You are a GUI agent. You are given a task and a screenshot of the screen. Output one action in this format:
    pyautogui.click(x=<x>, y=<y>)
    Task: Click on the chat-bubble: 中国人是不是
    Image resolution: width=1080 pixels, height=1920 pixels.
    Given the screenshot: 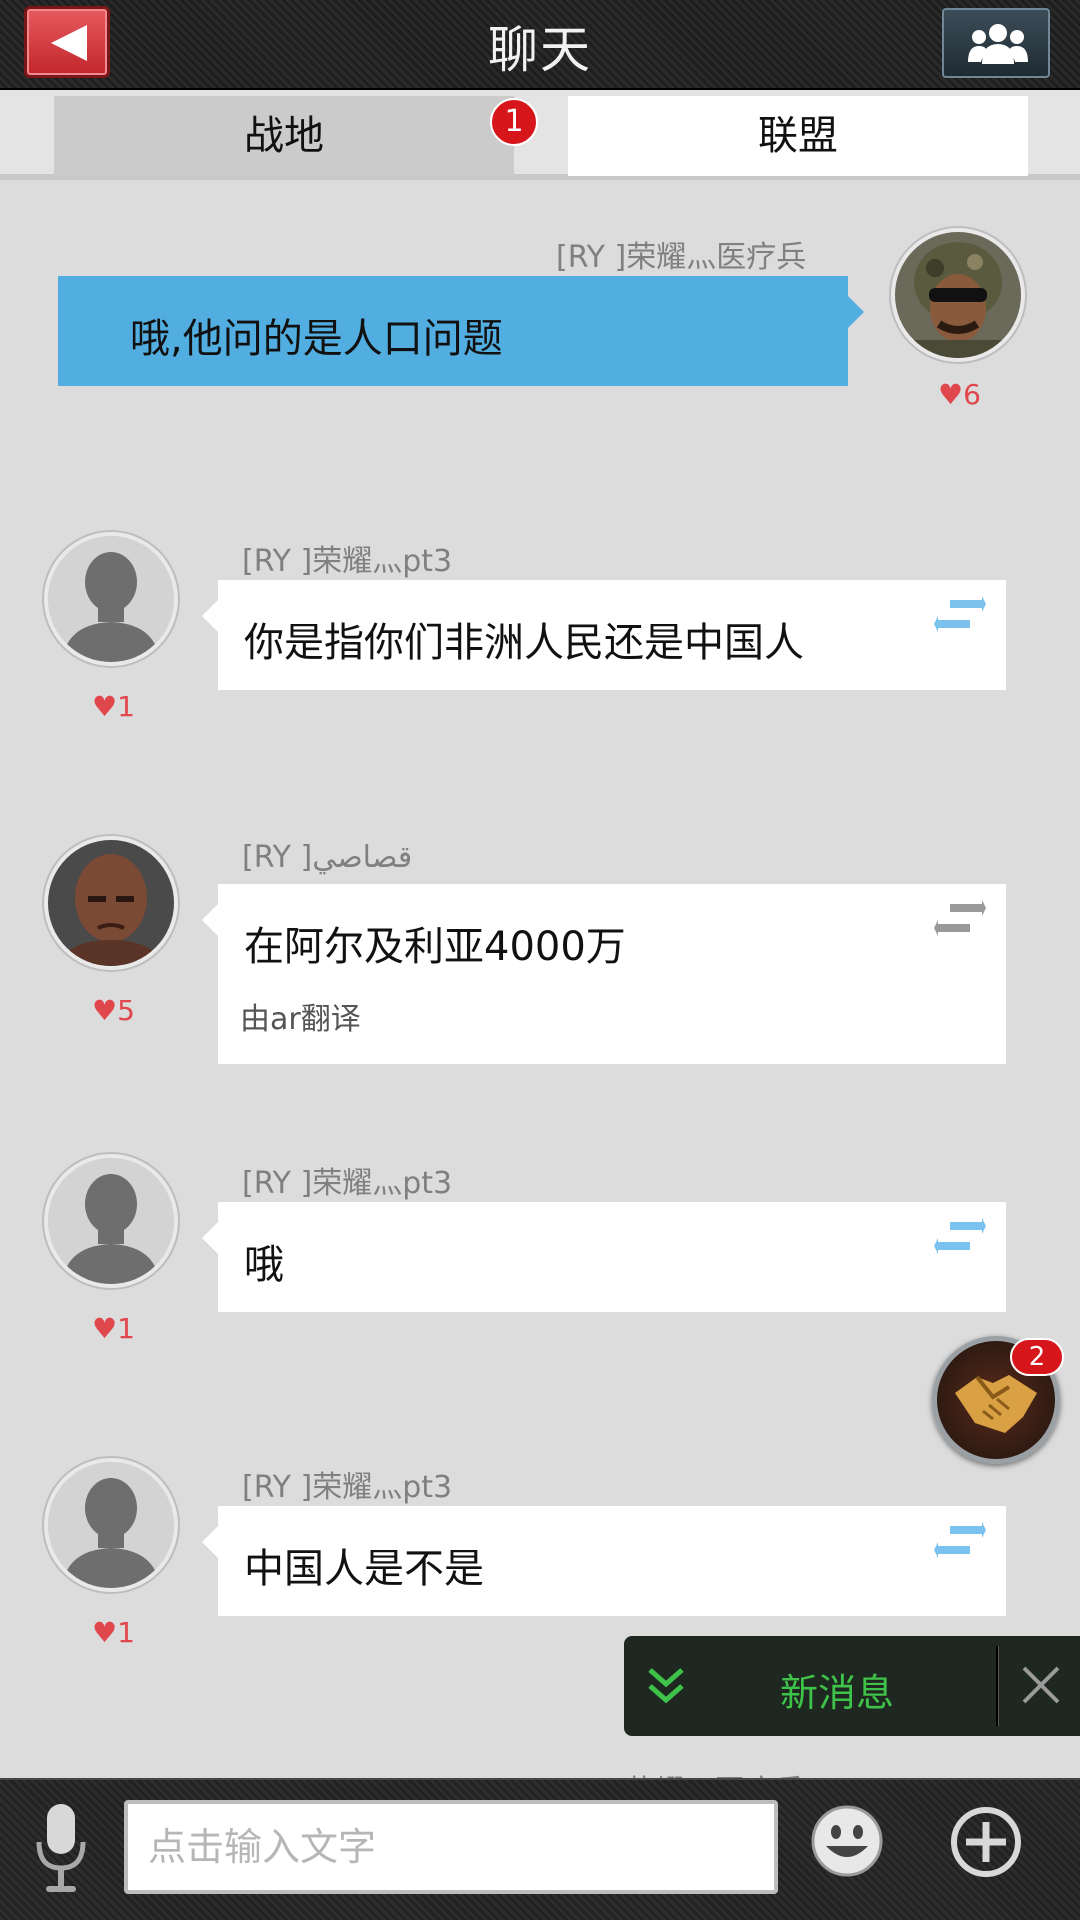 What is the action you would take?
    pyautogui.click(x=604, y=1561)
    